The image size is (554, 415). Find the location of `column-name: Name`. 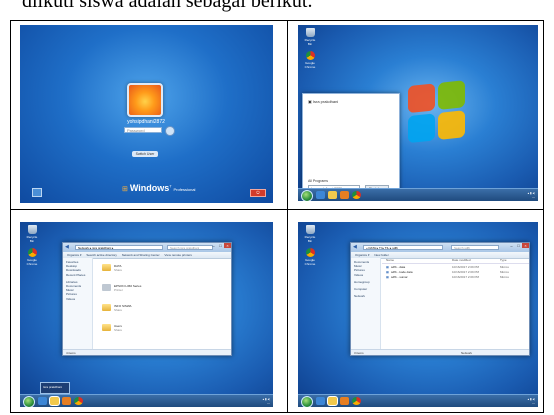

column-name: Name is located at coordinates (390, 260).